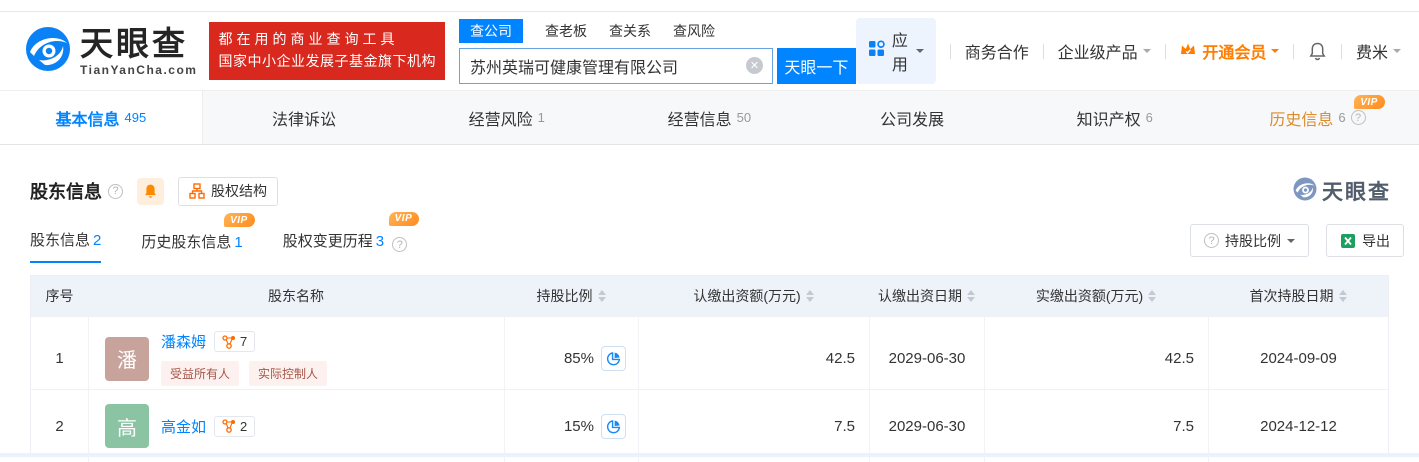 Image resolution: width=1419 pixels, height=462 pixels. Describe the element at coordinates (1253, 240) in the screenshot. I see `ratio-filter-label: 持股比例` at that location.